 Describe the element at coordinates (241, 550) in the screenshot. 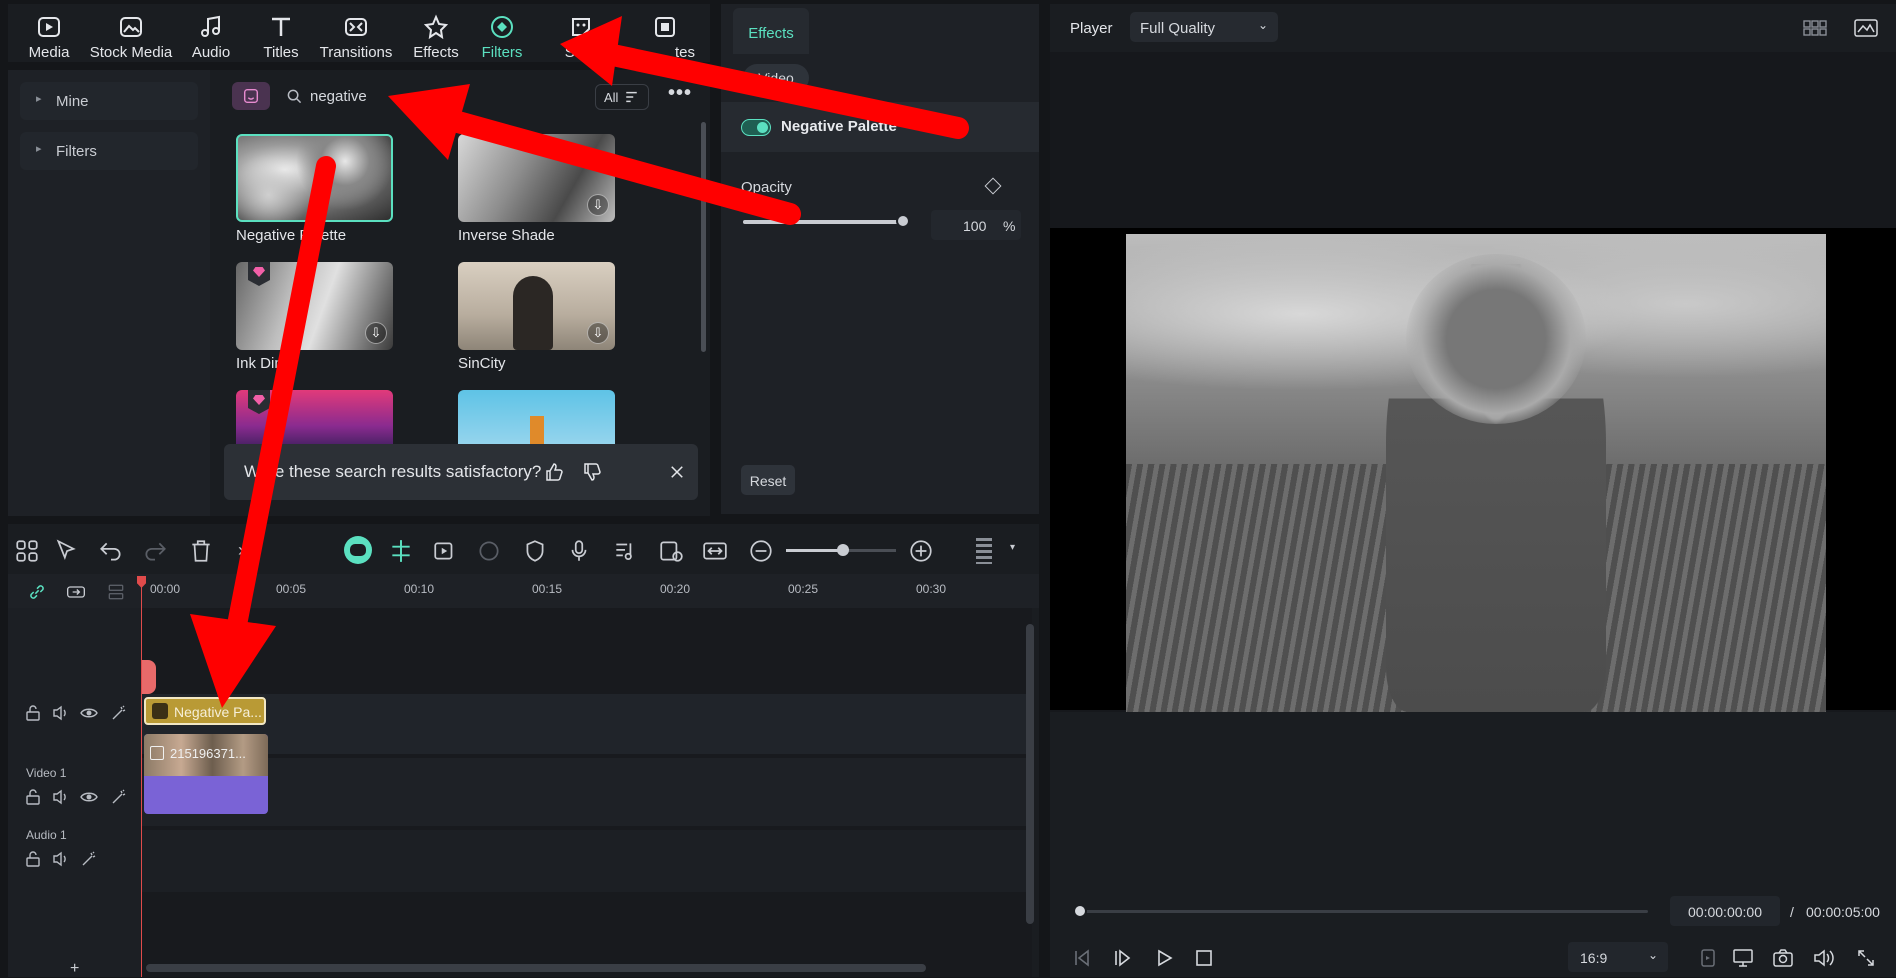

I see `more-tools-icon: ›` at that location.